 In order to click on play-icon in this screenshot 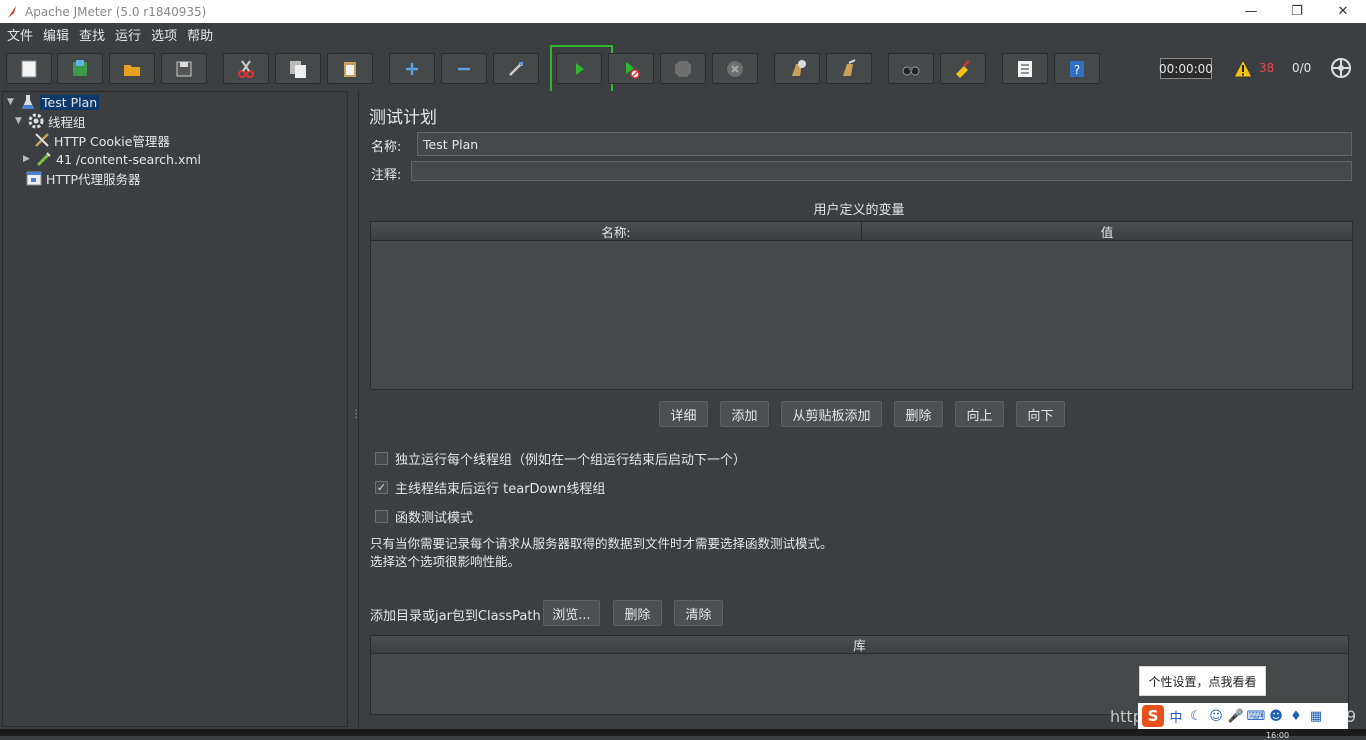, I will do `click(580, 68)`.